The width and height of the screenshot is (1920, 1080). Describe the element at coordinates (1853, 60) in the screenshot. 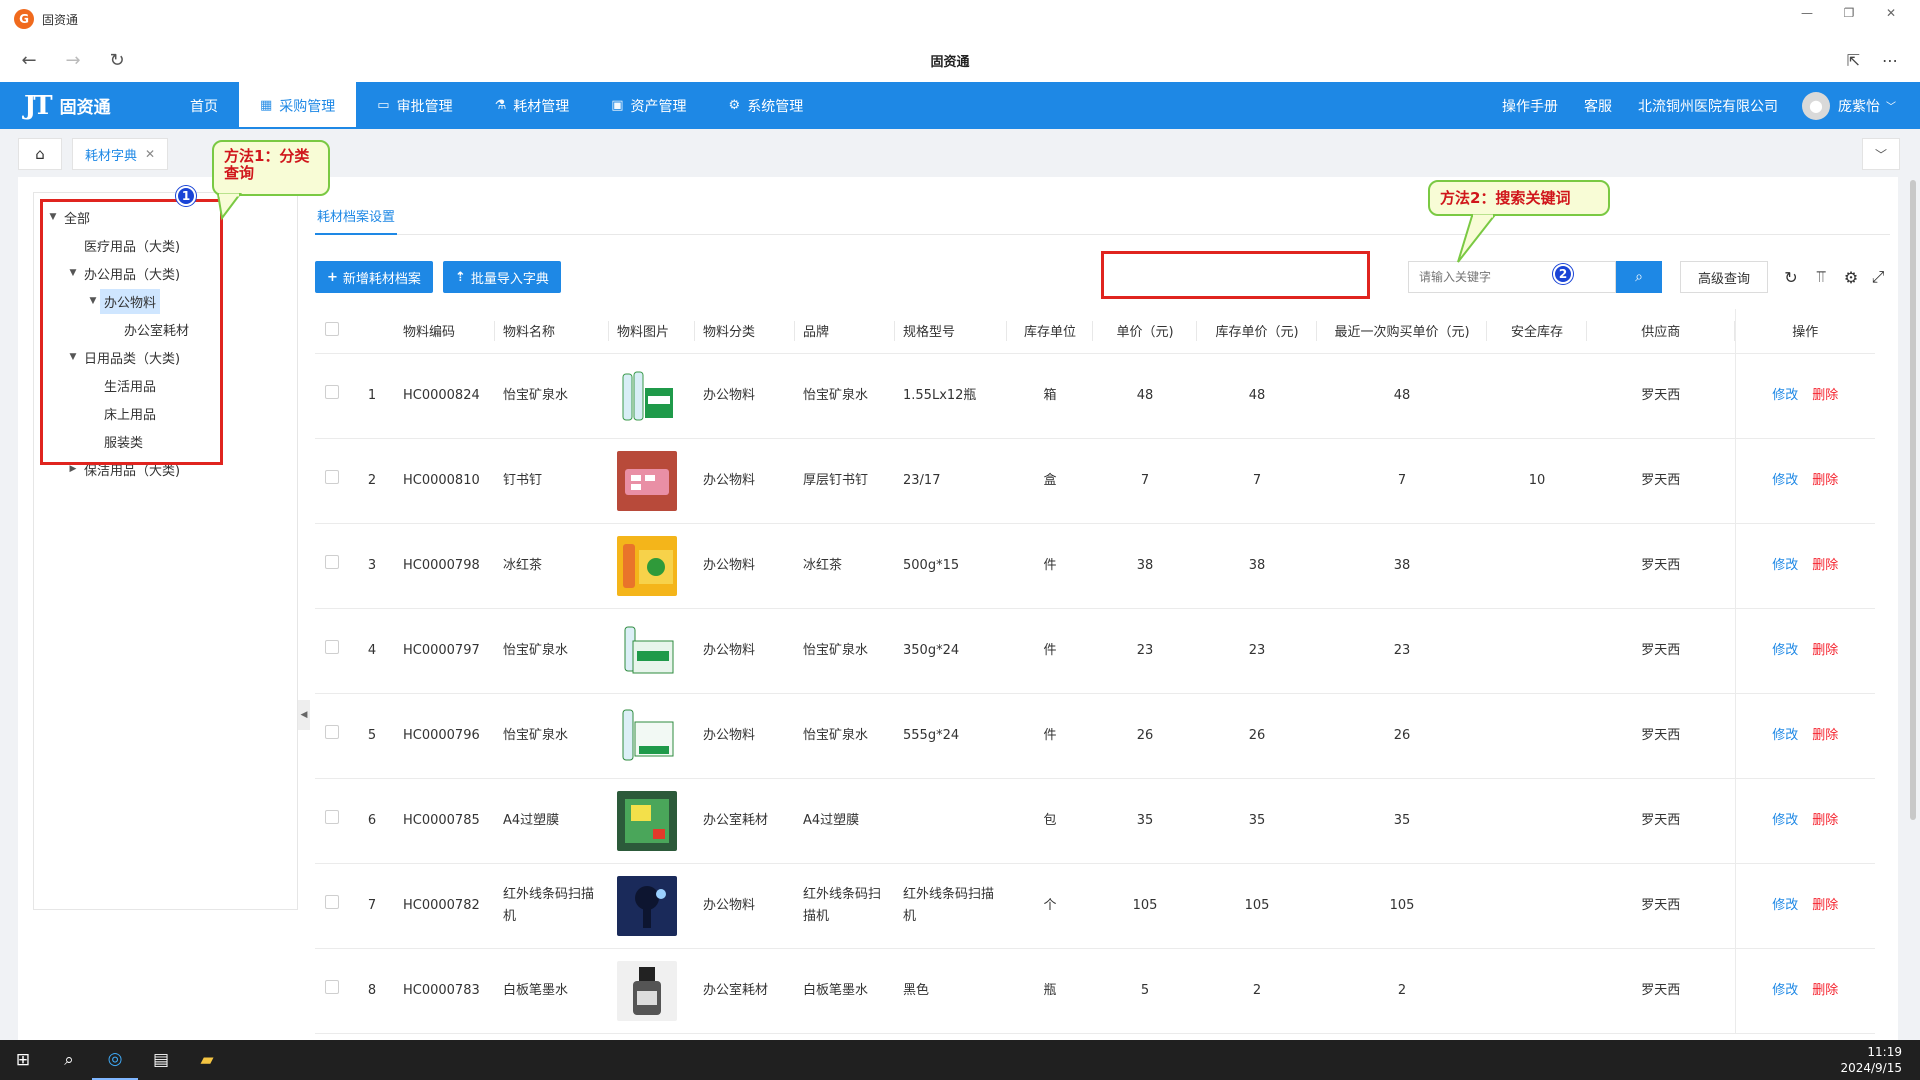

I see `share-icon: ⇱` at that location.